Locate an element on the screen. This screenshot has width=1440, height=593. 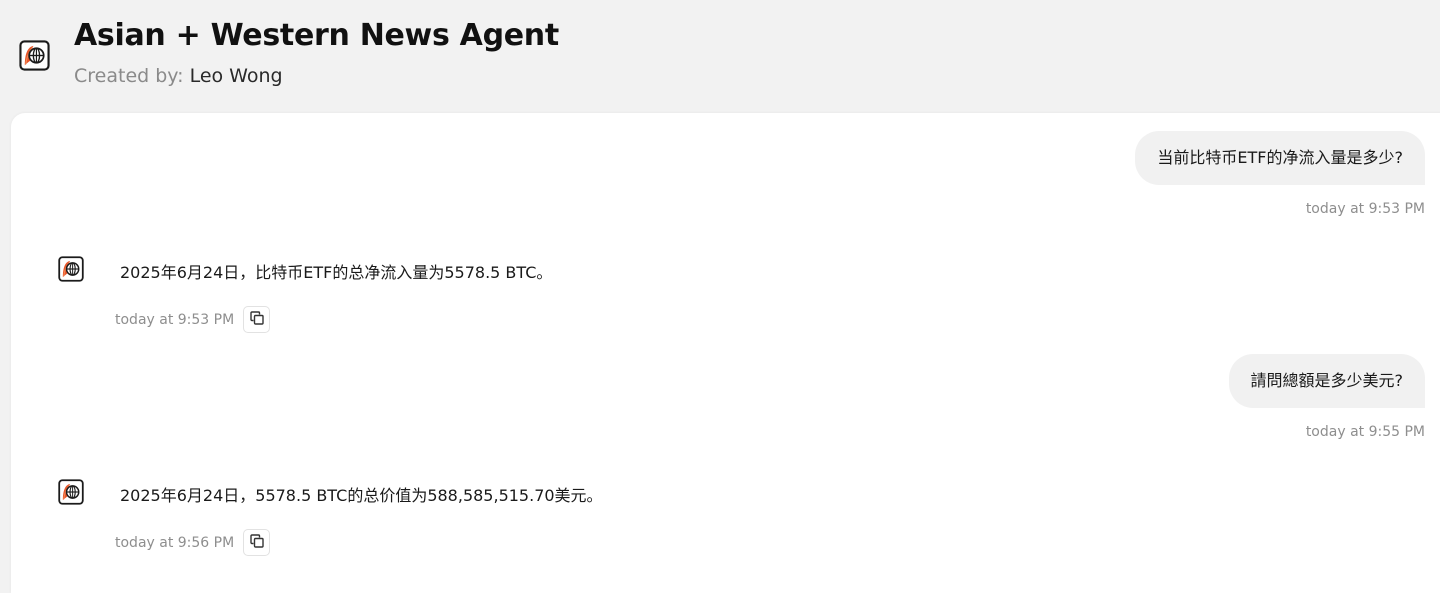
message-timestamp: today at 9:56 PM is located at coordinates (175, 543).